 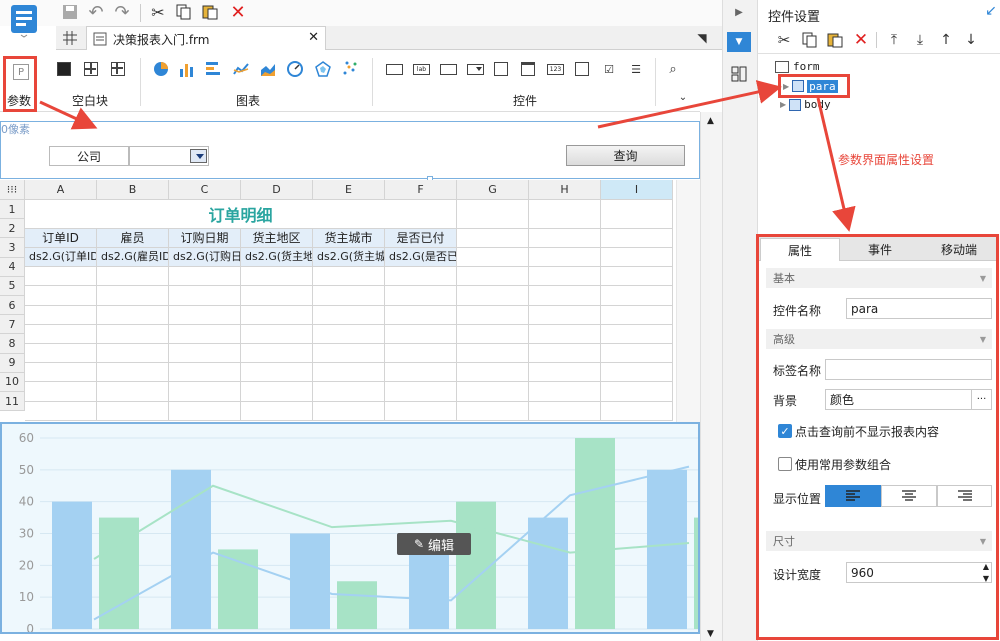 What do you see at coordinates (198, 156) in the screenshot?
I see `dropdown-icon` at bounding box center [198, 156].